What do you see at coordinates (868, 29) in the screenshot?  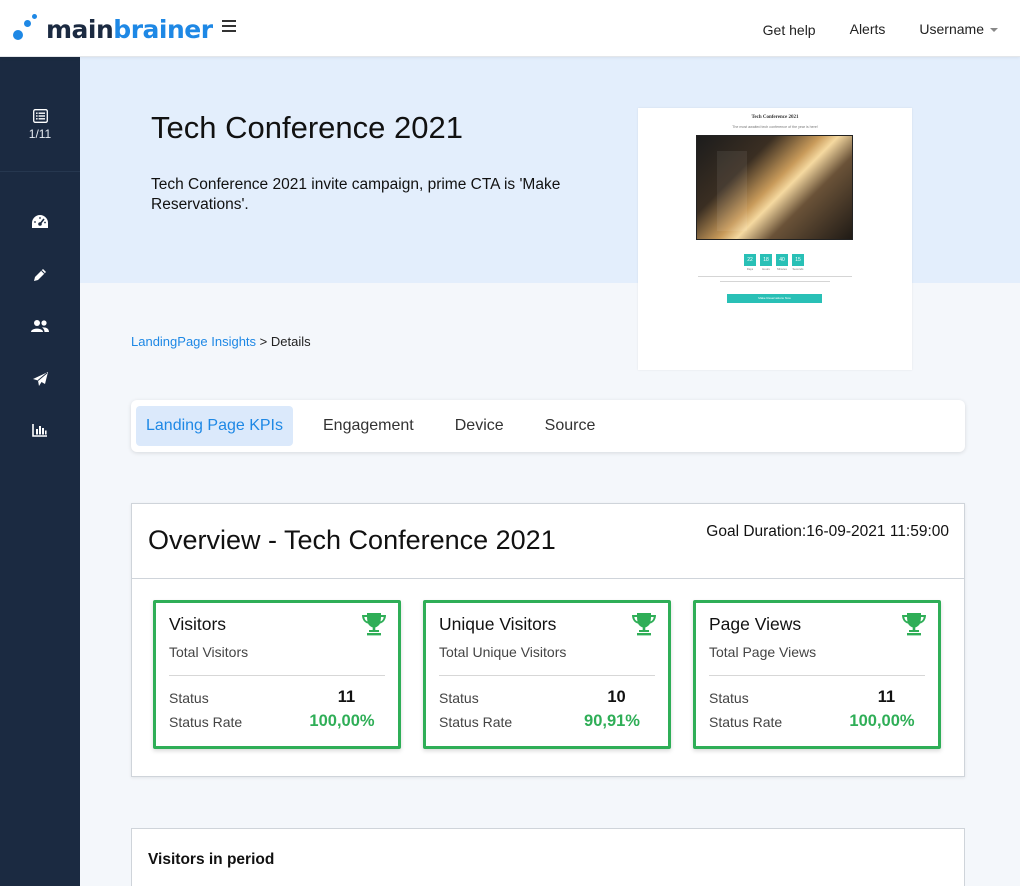 I see `alerts-link: Alerts` at bounding box center [868, 29].